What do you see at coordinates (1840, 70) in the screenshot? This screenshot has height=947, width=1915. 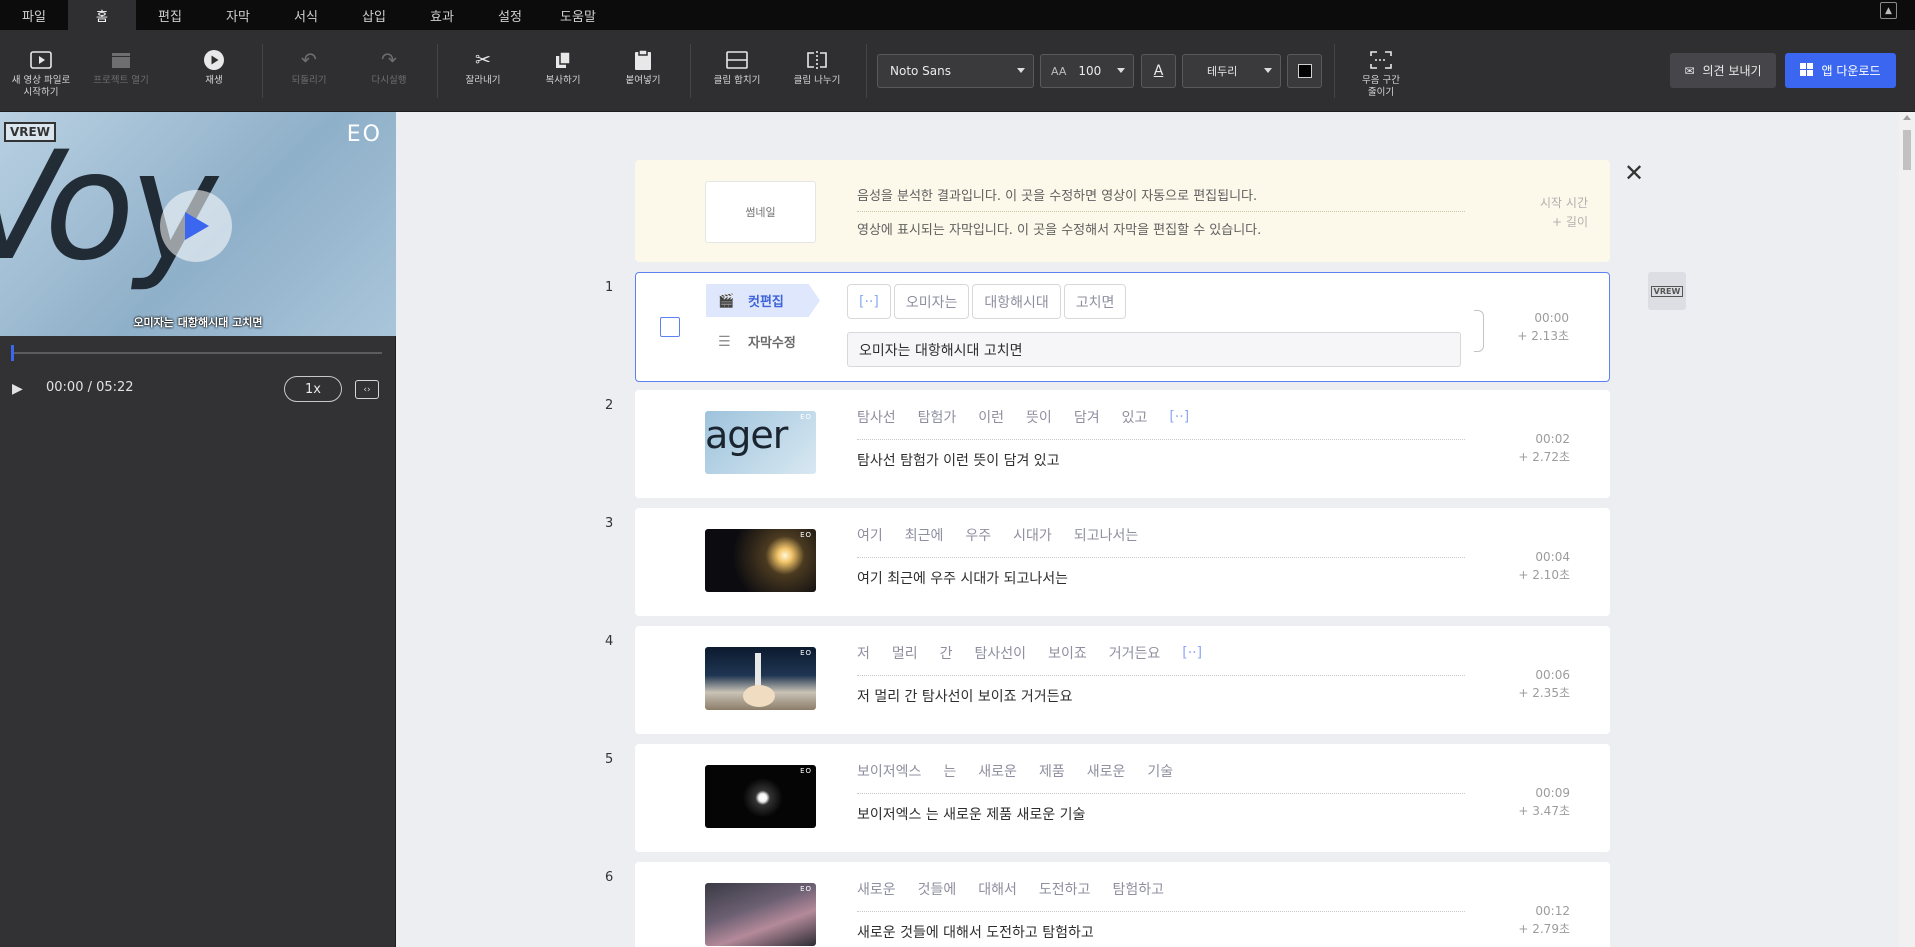 I see `app-download-button: 앱 다운로드` at bounding box center [1840, 70].